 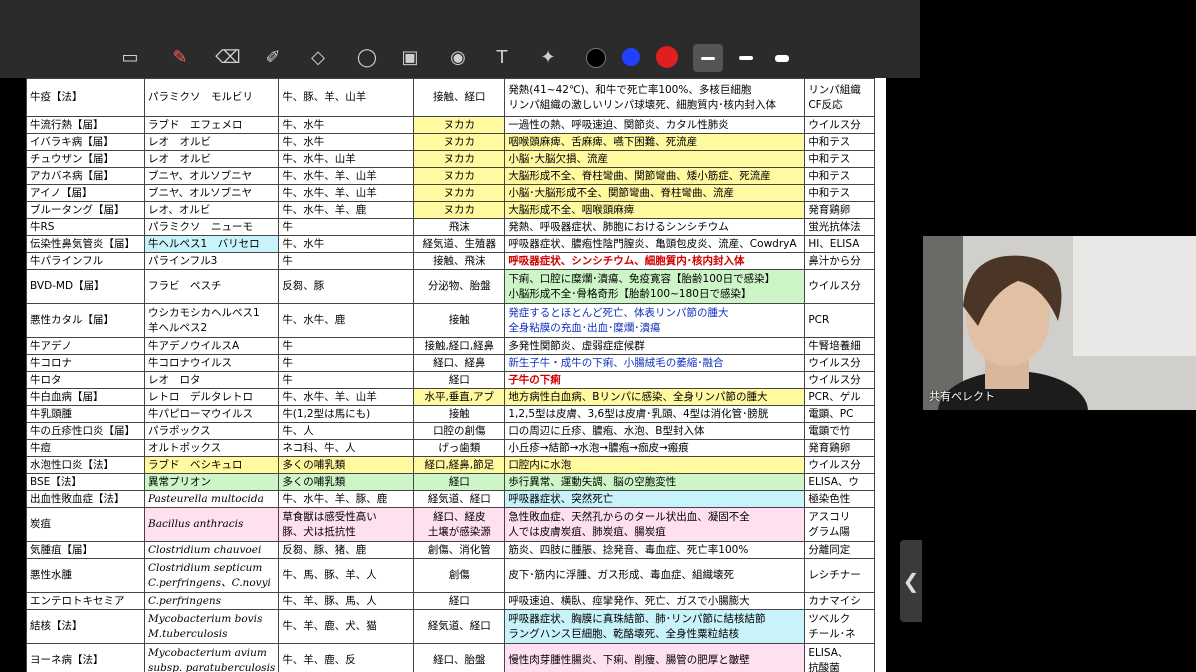 I want to click on table-cell: 急性敗血症、天然孔からのタール状出血、凝固不全 人では皮膚炭疽、肺炭疽、腸炭疽, so click(x=655, y=524).